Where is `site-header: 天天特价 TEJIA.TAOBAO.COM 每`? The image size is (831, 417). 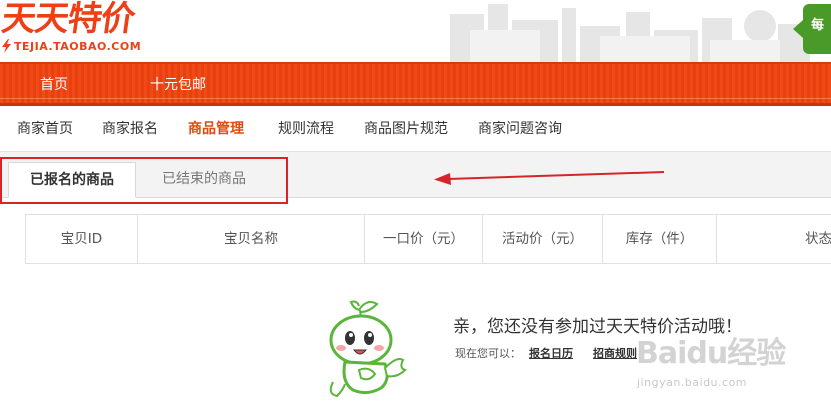
site-header: 天天特价 TEJIA.TAOBAO.COM 每 is located at coordinates (415, 31).